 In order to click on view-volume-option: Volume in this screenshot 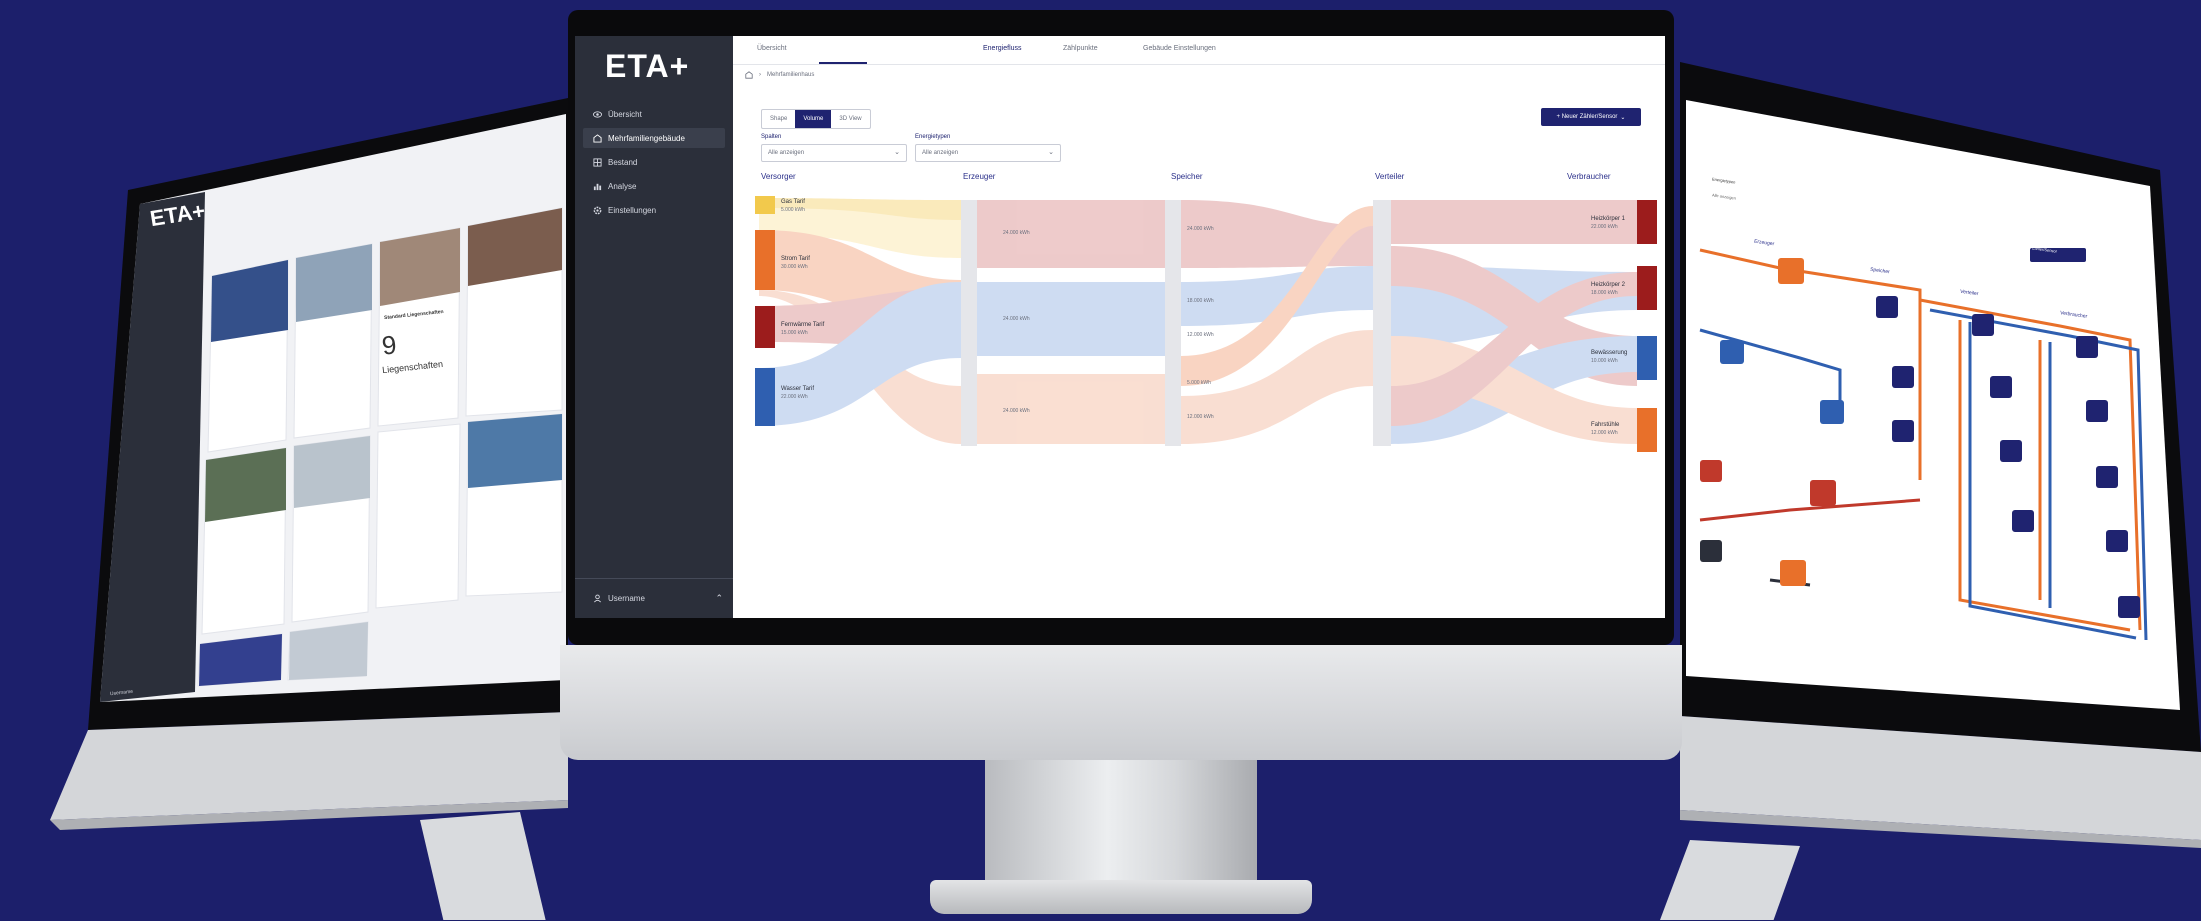, I will do `click(813, 119)`.